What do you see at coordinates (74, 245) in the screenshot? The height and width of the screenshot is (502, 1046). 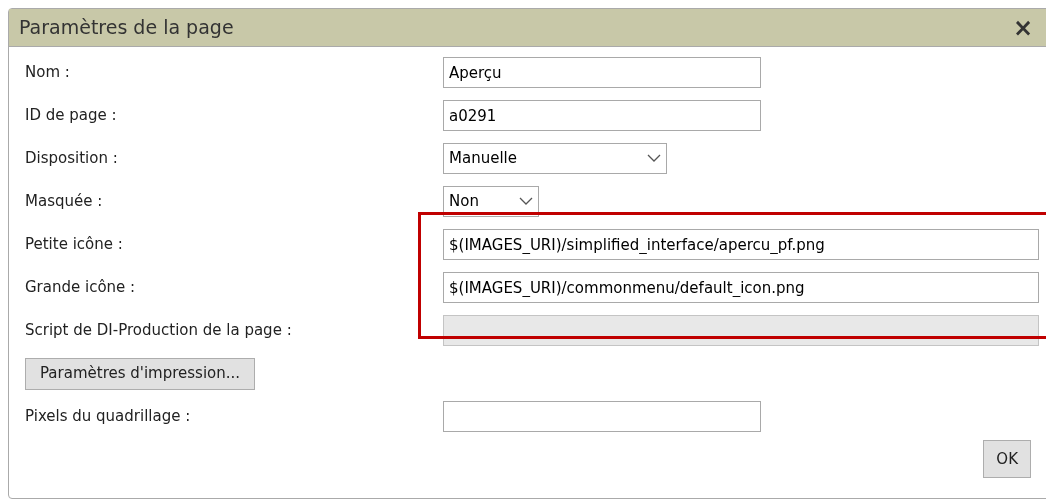 I see `field-label: Petite icône :` at bounding box center [74, 245].